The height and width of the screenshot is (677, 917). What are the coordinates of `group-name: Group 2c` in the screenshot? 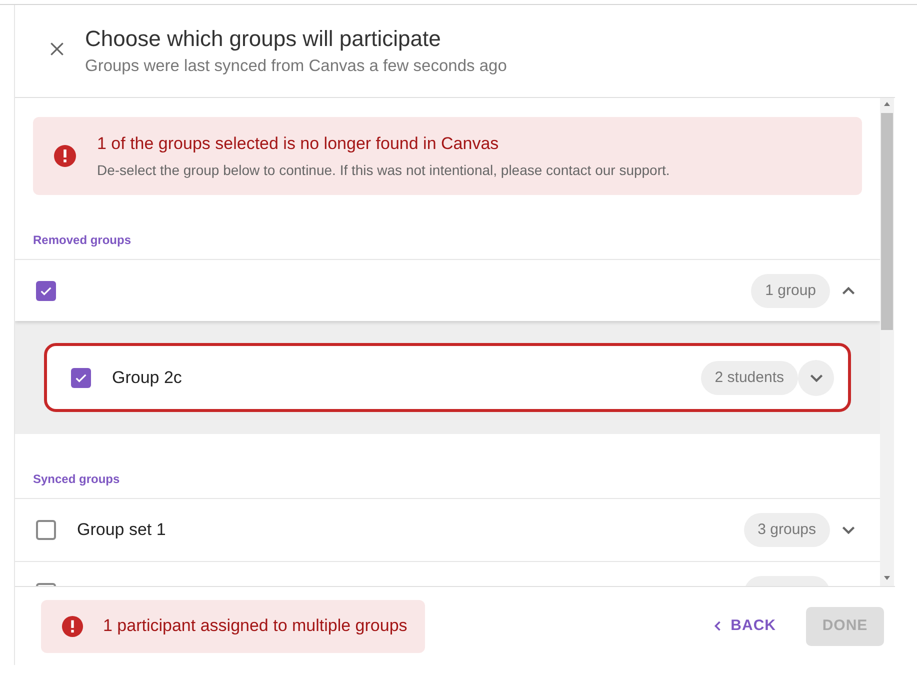 It's located at (147, 377).